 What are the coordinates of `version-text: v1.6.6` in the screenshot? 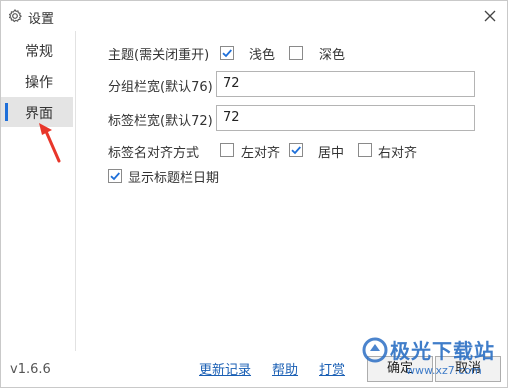 It's located at (30, 369).